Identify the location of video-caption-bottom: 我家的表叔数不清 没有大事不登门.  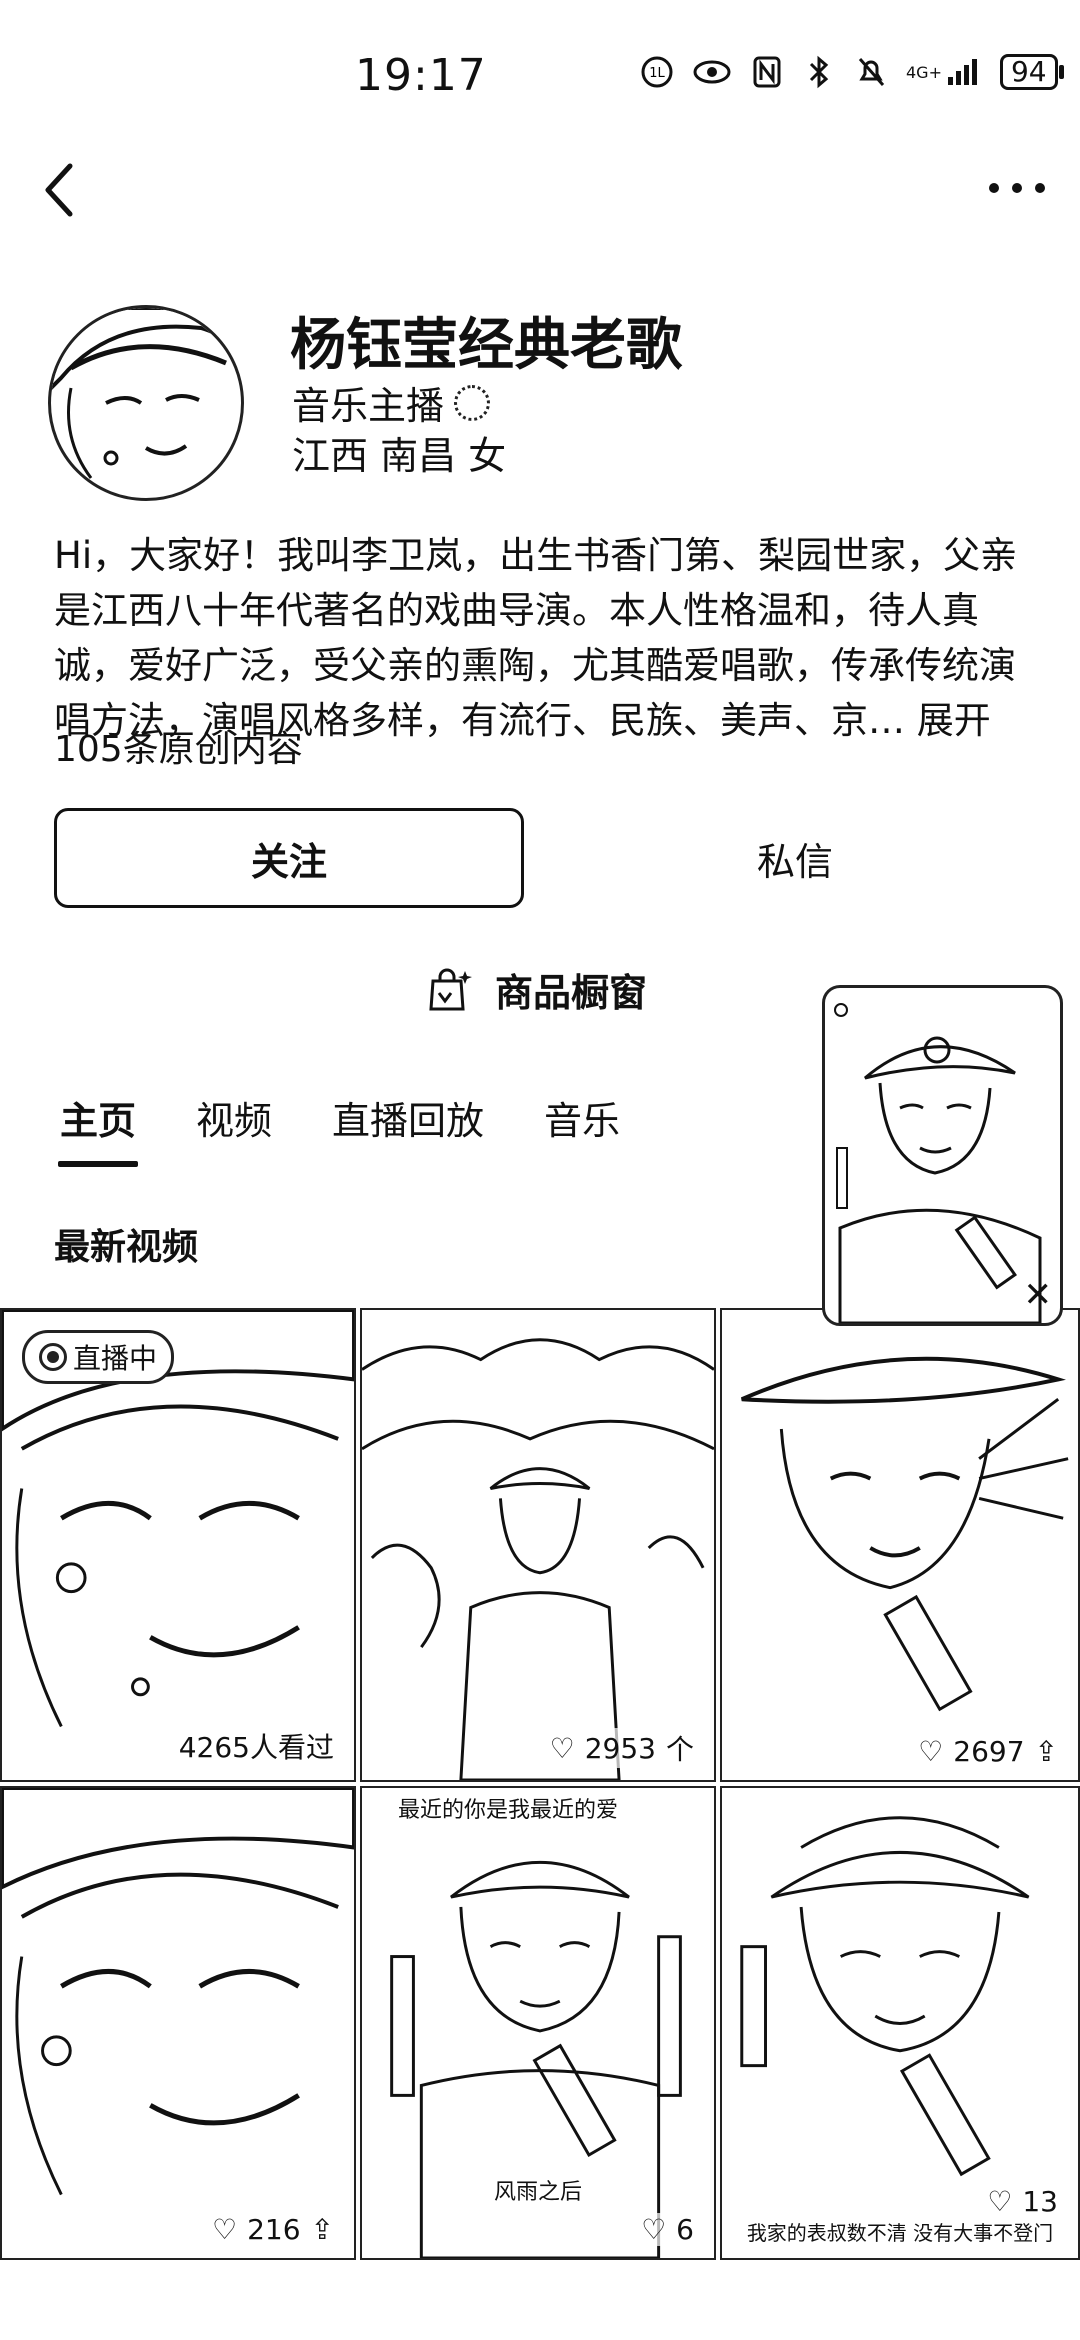
(900, 2233).